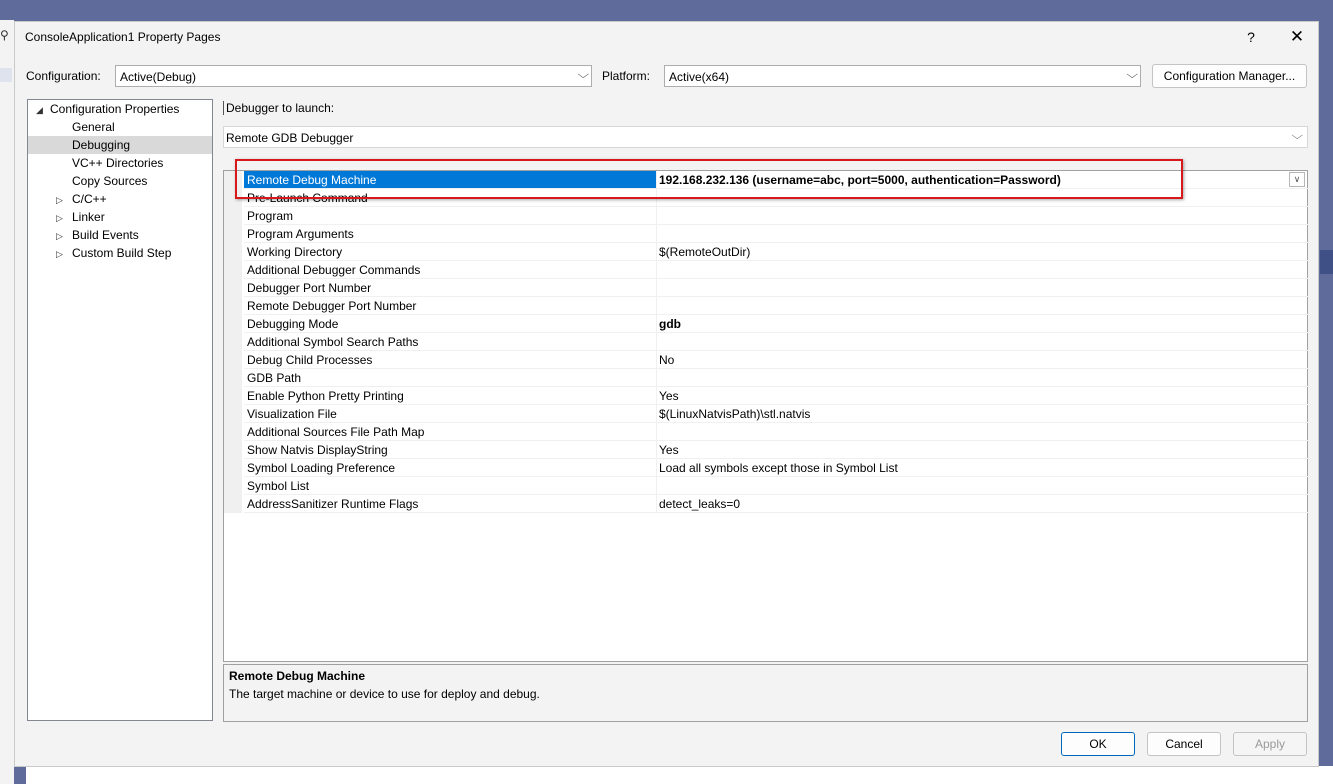 The height and width of the screenshot is (784, 1333). I want to click on property-name: Additional Sources File Path Map, so click(450, 432).